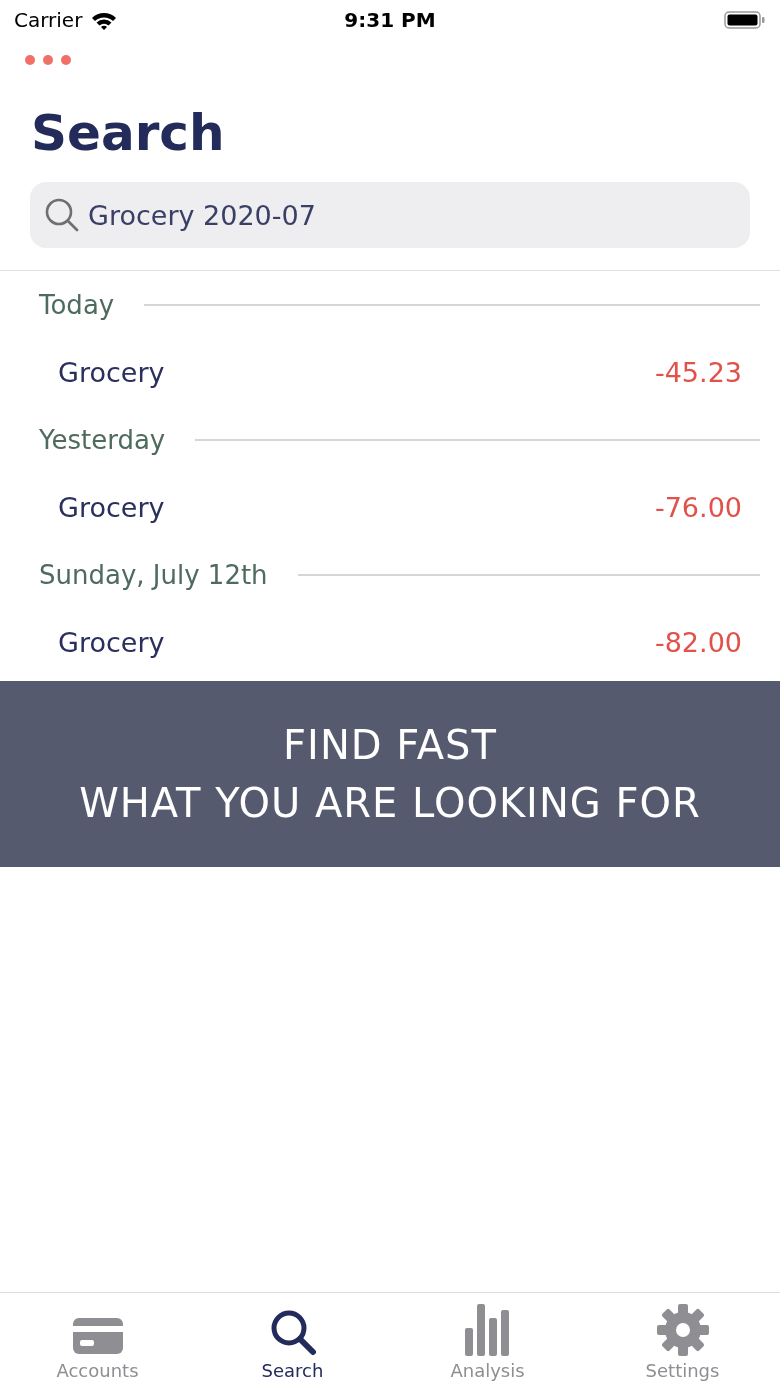 The width and height of the screenshot is (780, 1387). What do you see at coordinates (104, 20) in the screenshot?
I see `wifi-icon` at bounding box center [104, 20].